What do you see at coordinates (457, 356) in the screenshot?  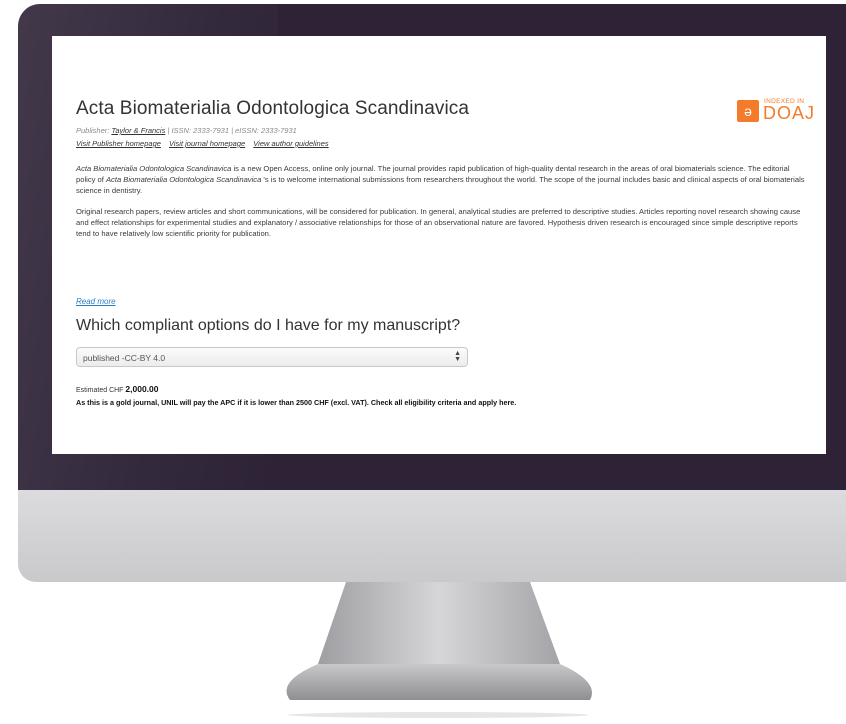 I see `select-arrows-icon: ▲ ▼` at bounding box center [457, 356].